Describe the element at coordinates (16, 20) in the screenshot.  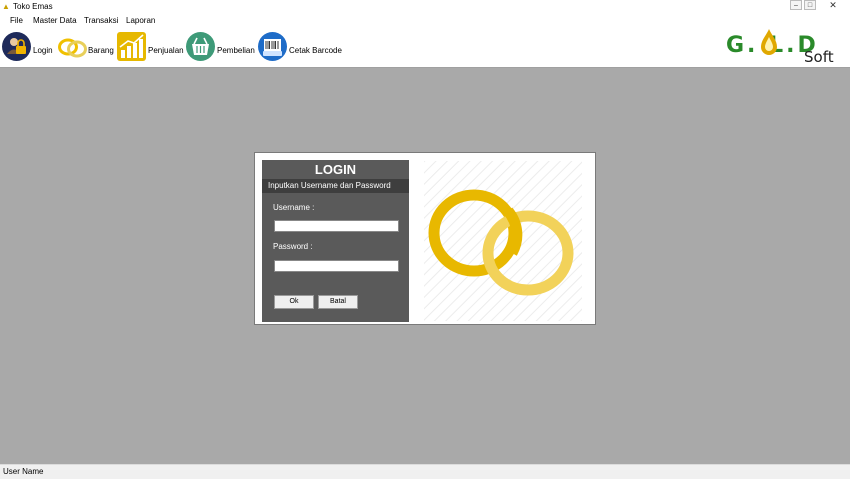
I see `menu-file: File` at that location.